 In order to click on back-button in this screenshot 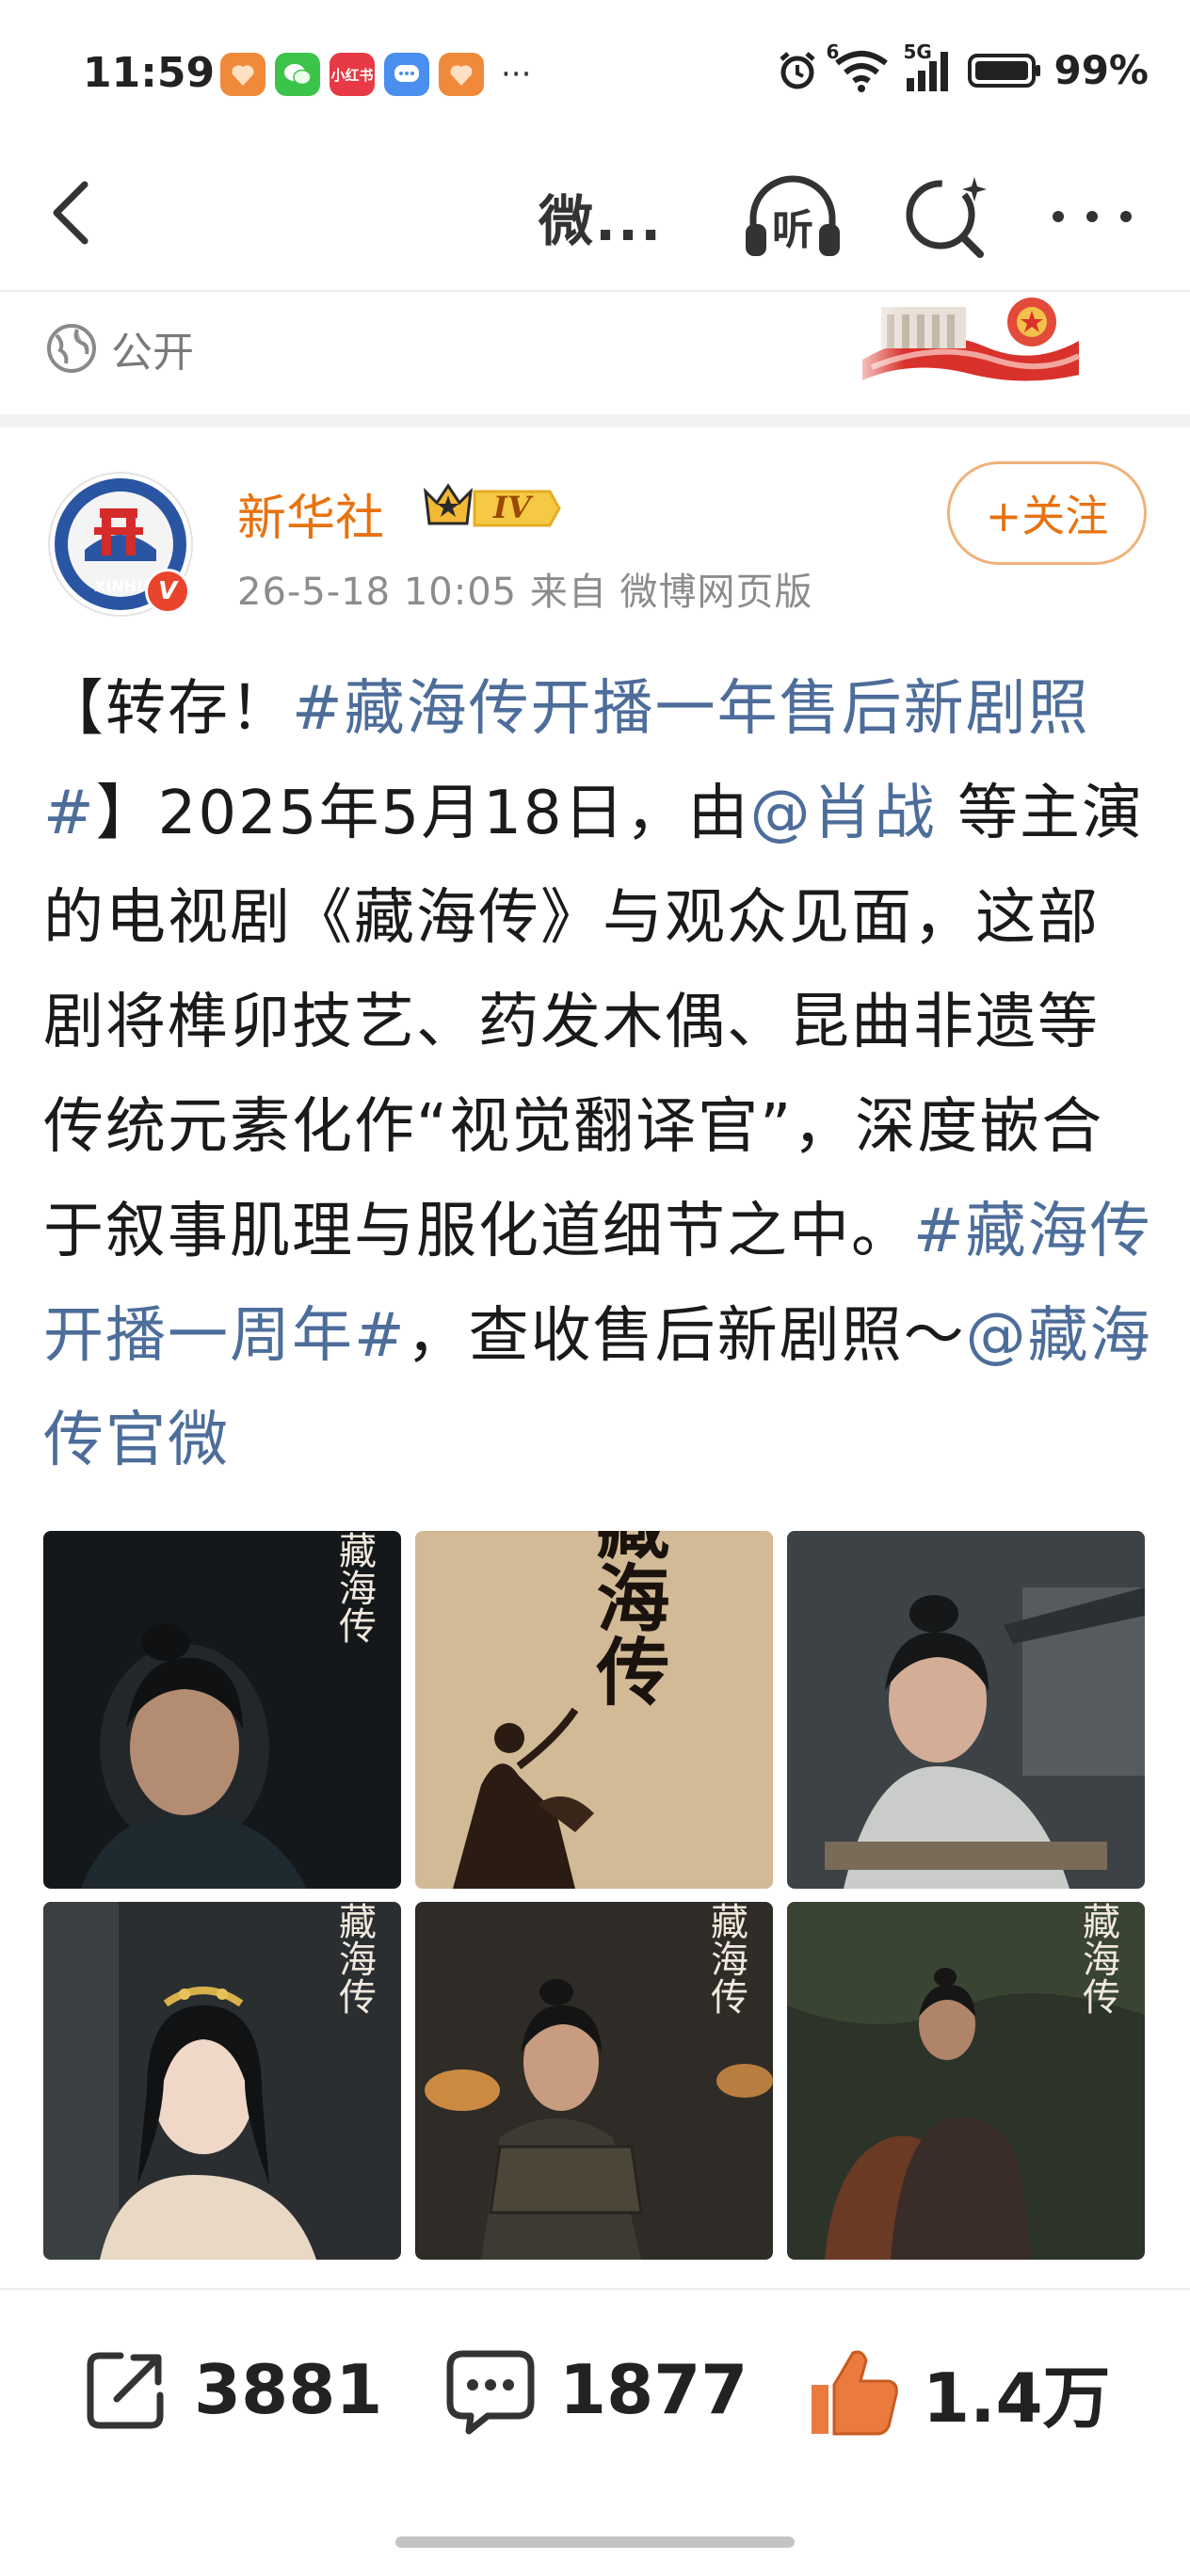, I will do `click(74, 213)`.